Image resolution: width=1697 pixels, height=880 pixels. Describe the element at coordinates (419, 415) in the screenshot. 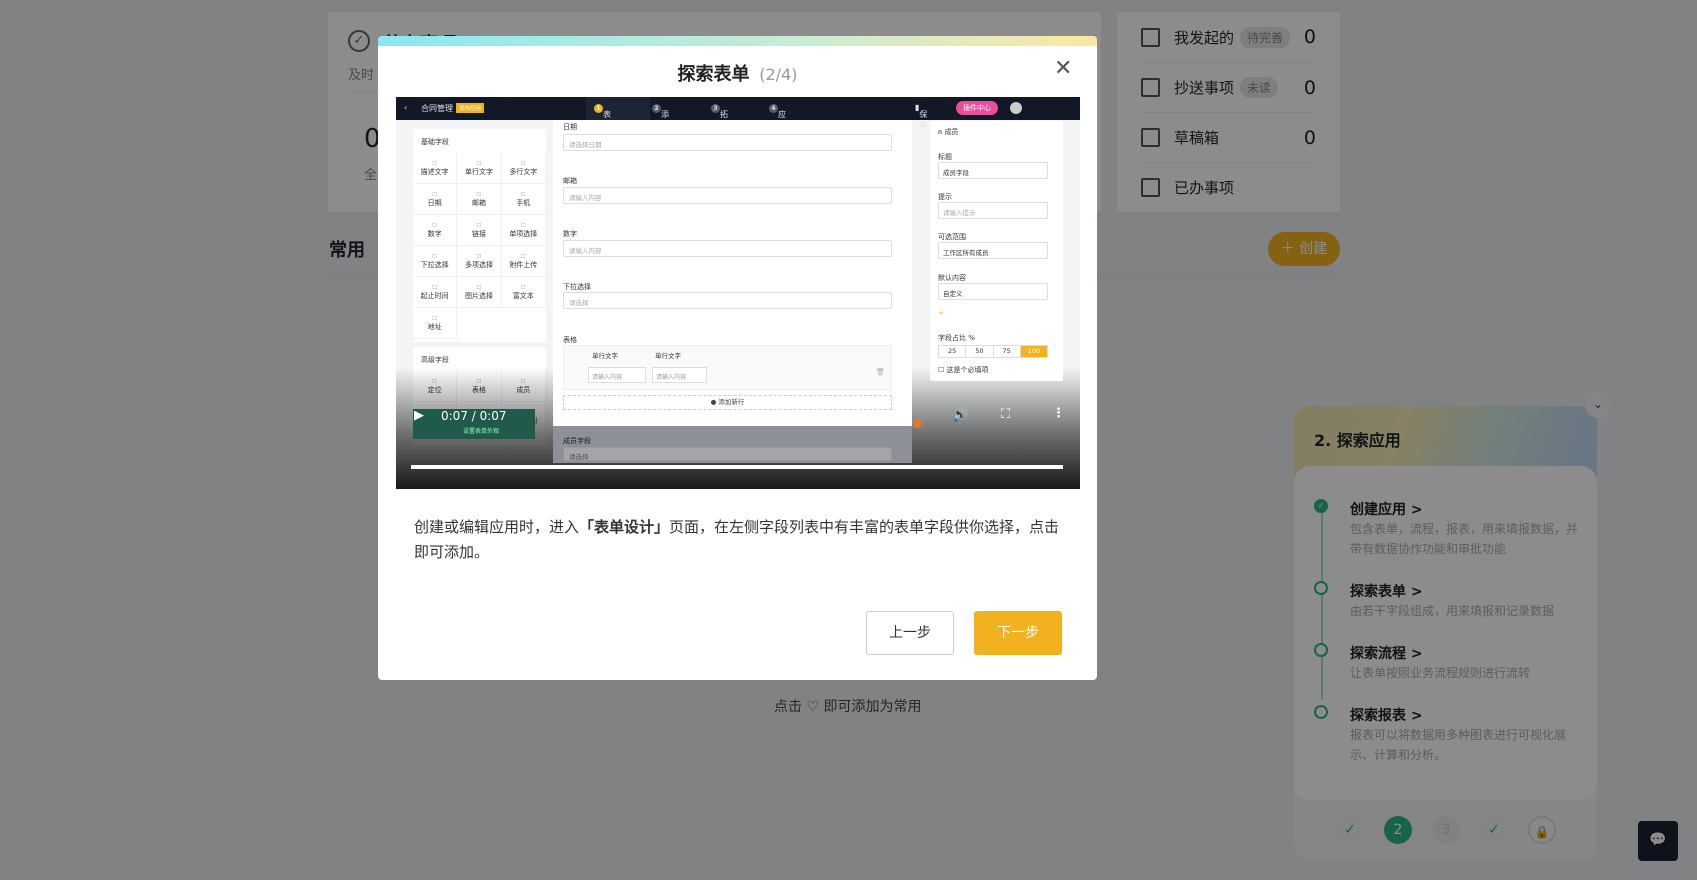

I see `play-icon: ▶` at that location.